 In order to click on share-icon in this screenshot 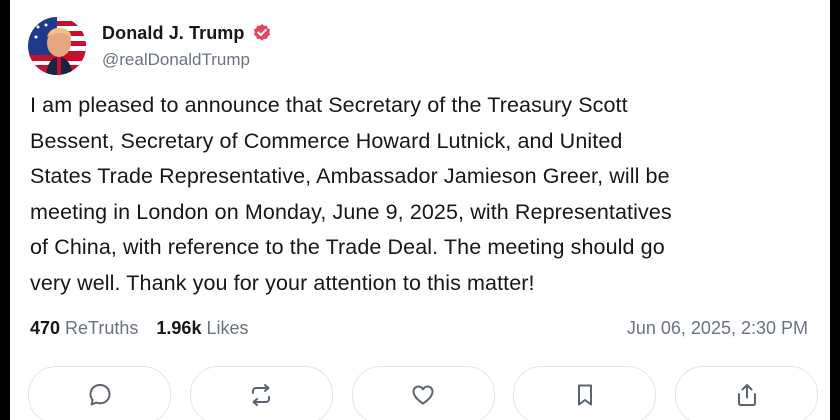, I will do `click(747, 395)`.